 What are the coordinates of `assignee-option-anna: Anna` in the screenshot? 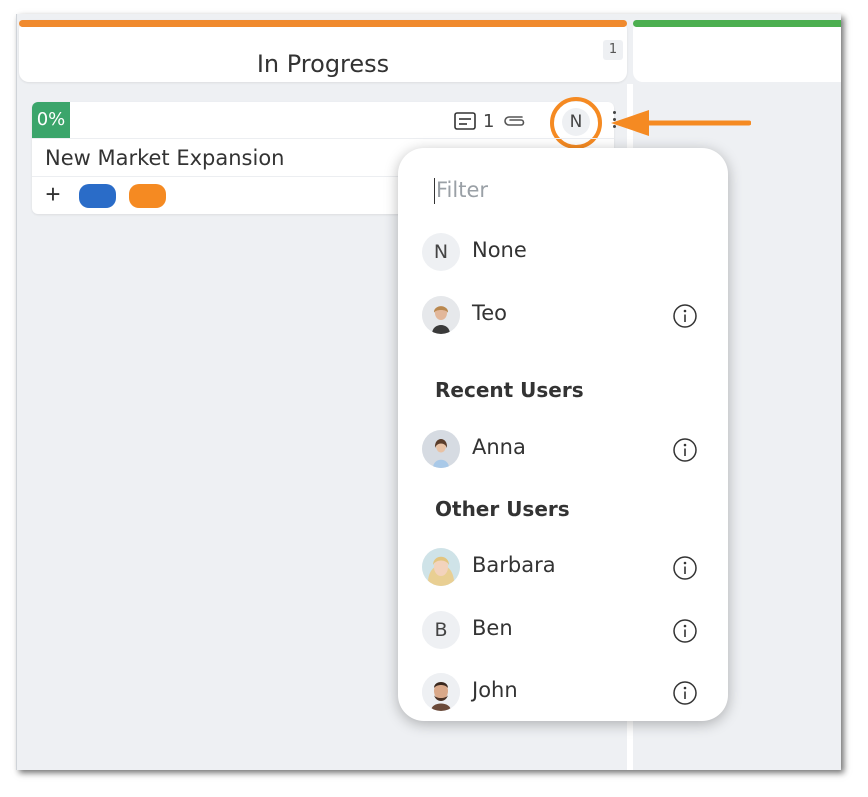 It's located at (563, 449).